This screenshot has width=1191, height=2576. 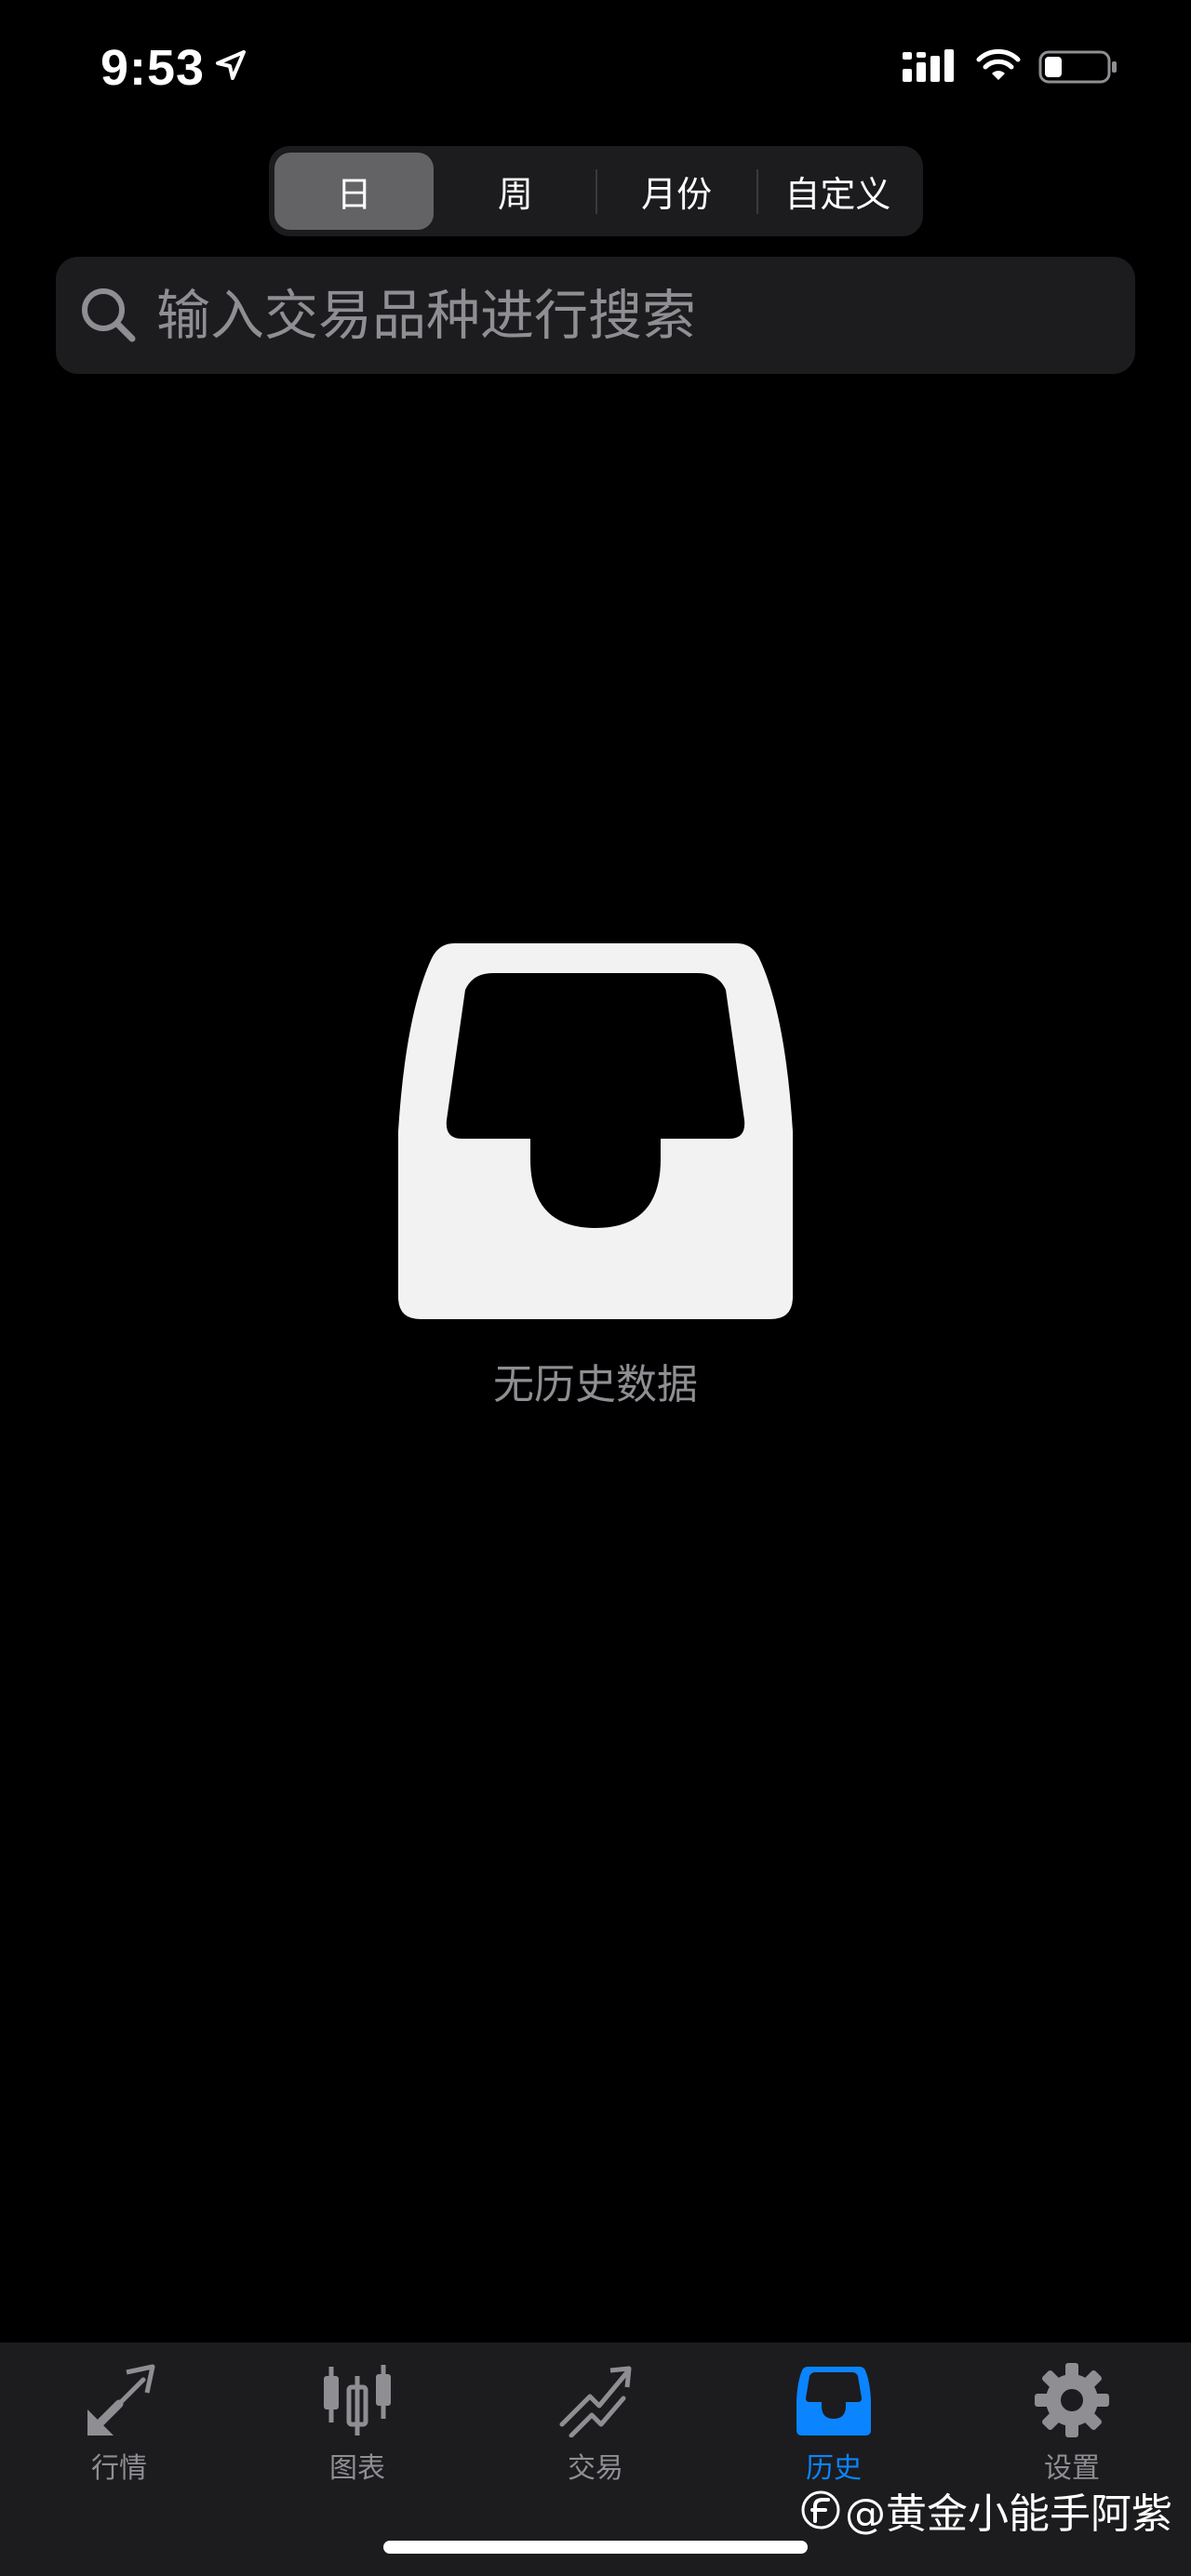 What do you see at coordinates (153, 68) in the screenshot?
I see `status-time: 9:53` at bounding box center [153, 68].